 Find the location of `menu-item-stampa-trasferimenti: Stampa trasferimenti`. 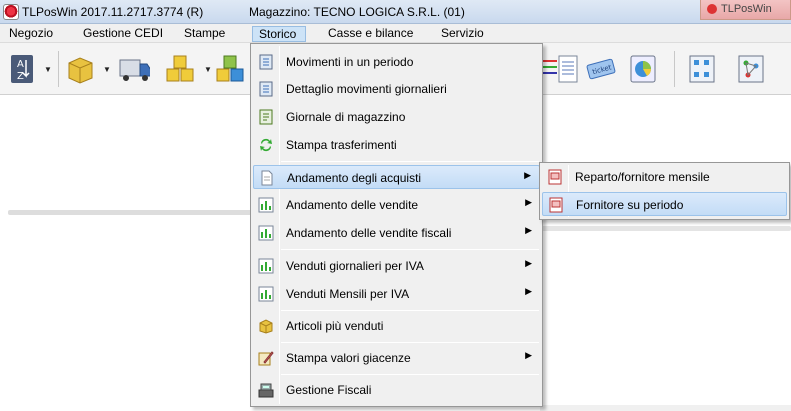

menu-item-stampa-trasferimenti: Stampa trasferimenti is located at coordinates (396, 145).